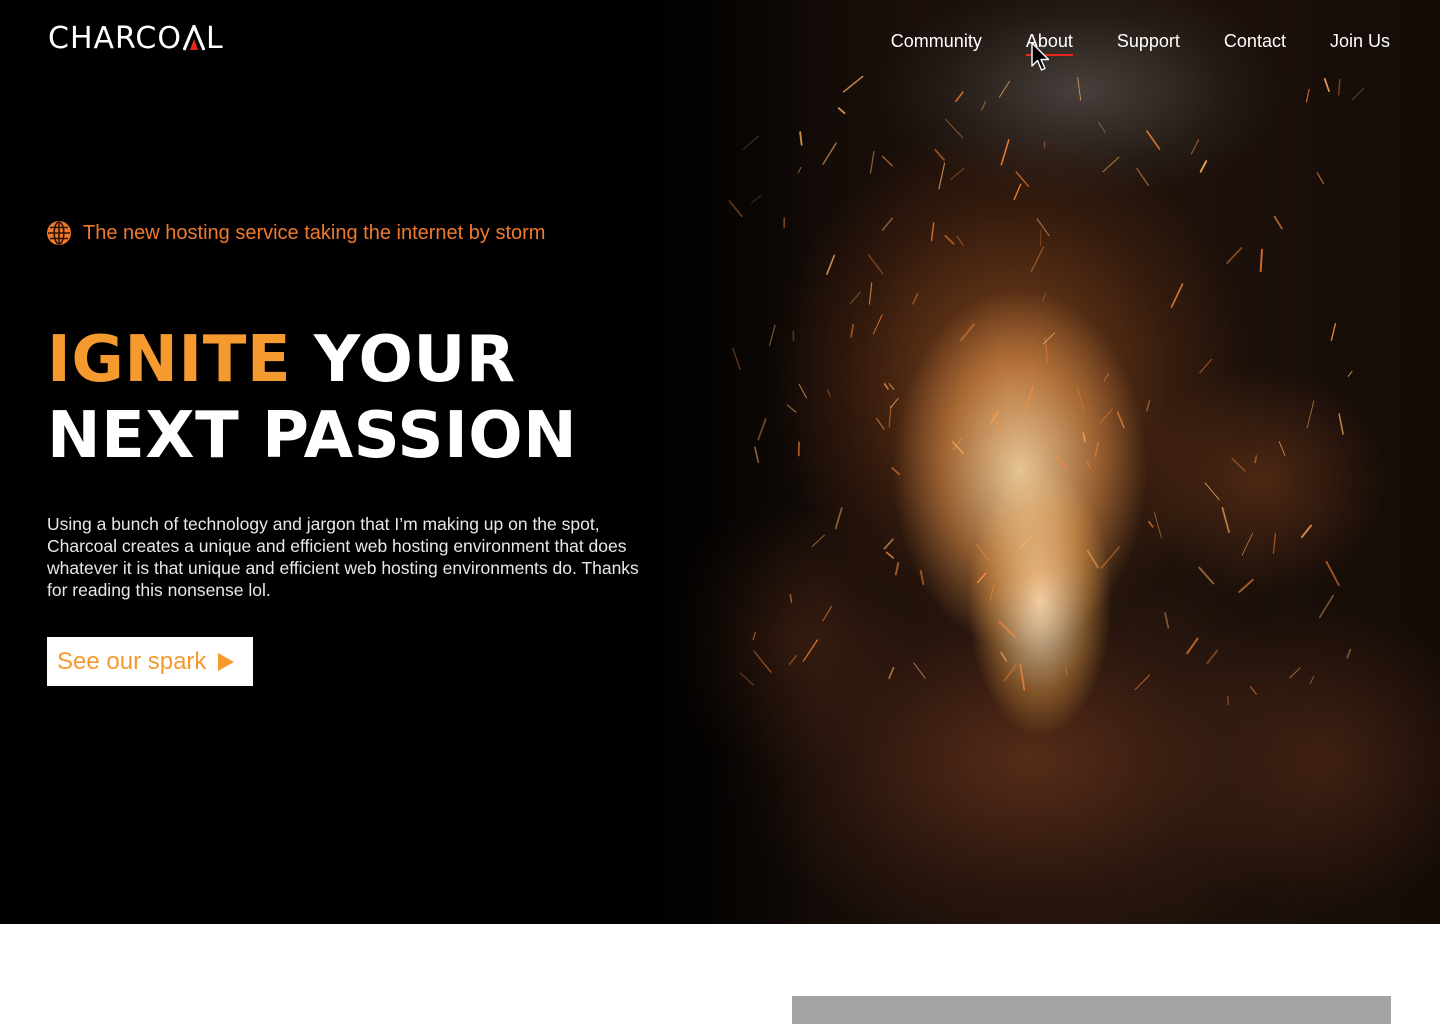  Describe the element at coordinates (115, 38) in the screenshot. I see `logo-text-prefix: CHARCO` at that location.